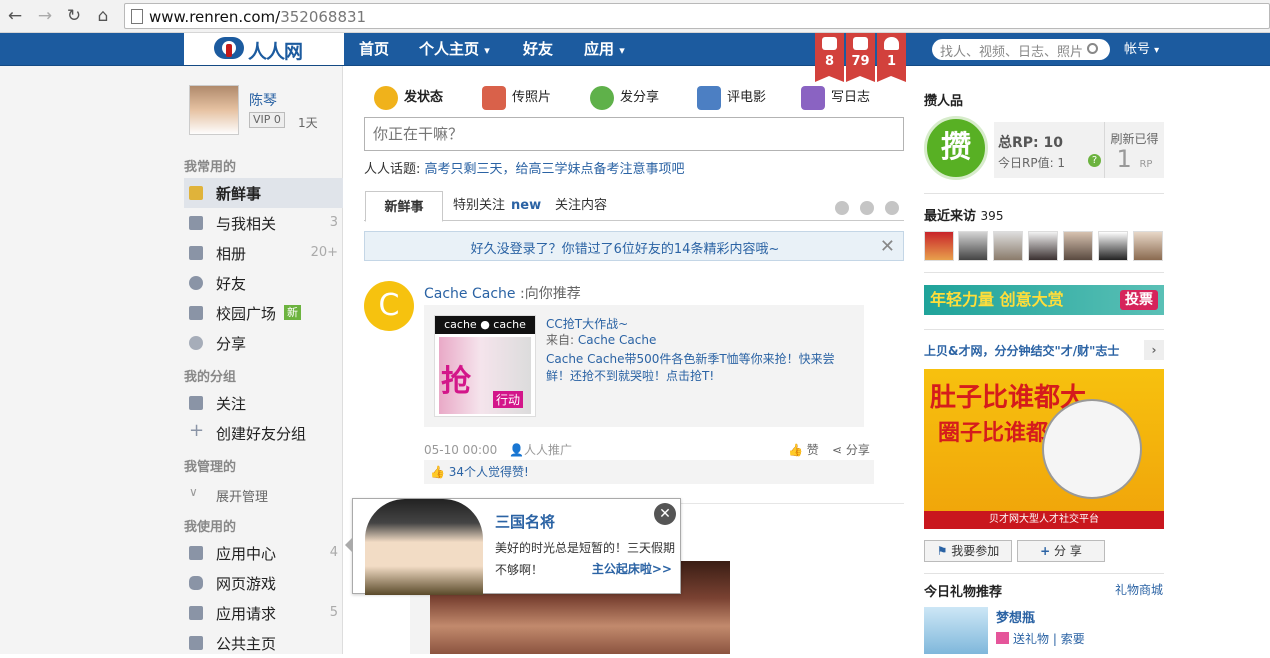 Image resolution: width=1270 pixels, height=658 pixels. Describe the element at coordinates (604, 49) in the screenshot. I see `nav-apps: 应用 ▾` at that location.